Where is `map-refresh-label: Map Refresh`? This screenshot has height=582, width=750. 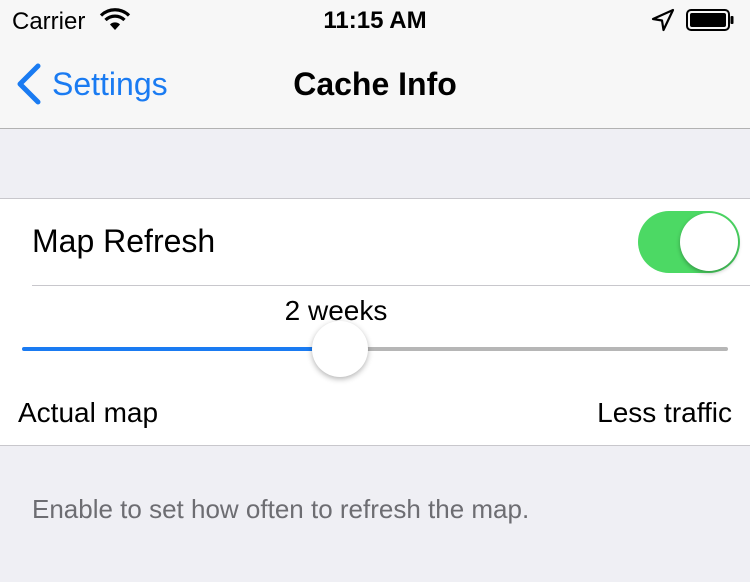 map-refresh-label: Map Refresh is located at coordinates (124, 241).